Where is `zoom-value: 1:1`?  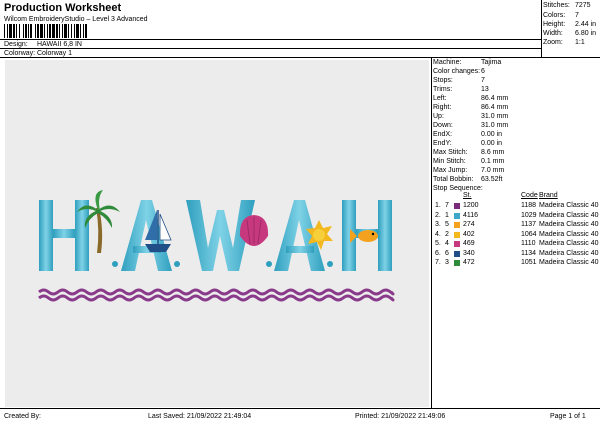 zoom-value: 1:1 is located at coordinates (580, 42).